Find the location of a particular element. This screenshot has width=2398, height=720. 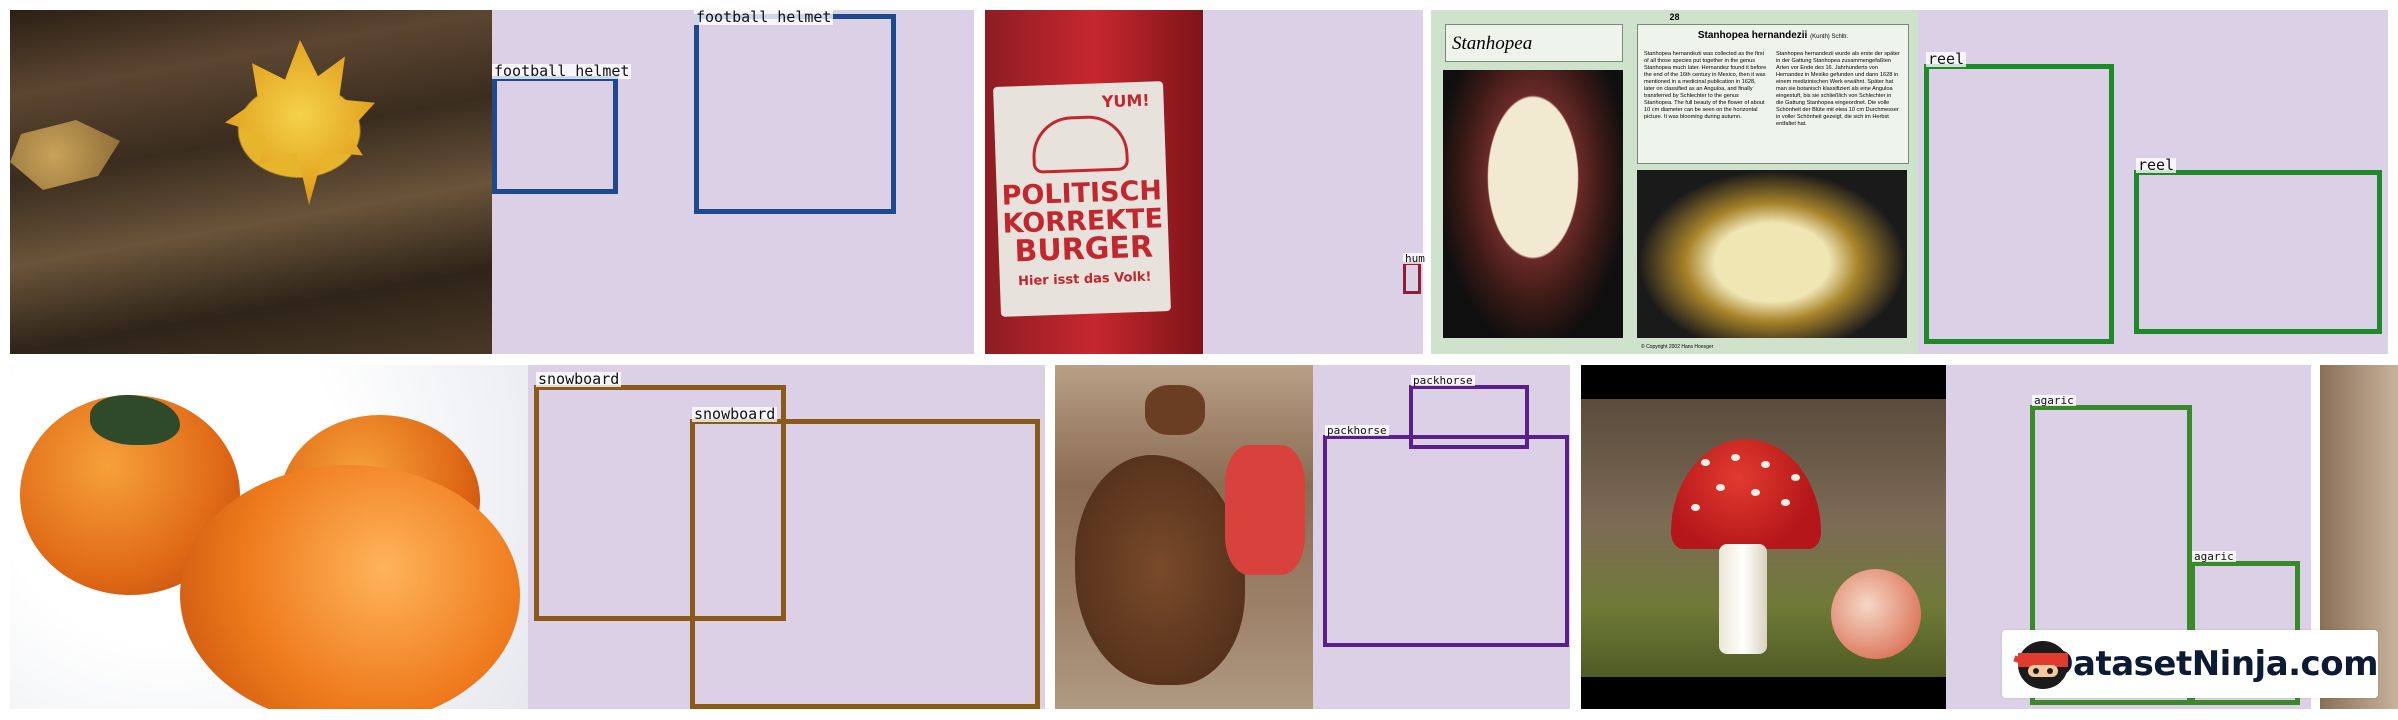

annotation-panel-snowboard: snowboard snowboard is located at coordinates (786, 537).